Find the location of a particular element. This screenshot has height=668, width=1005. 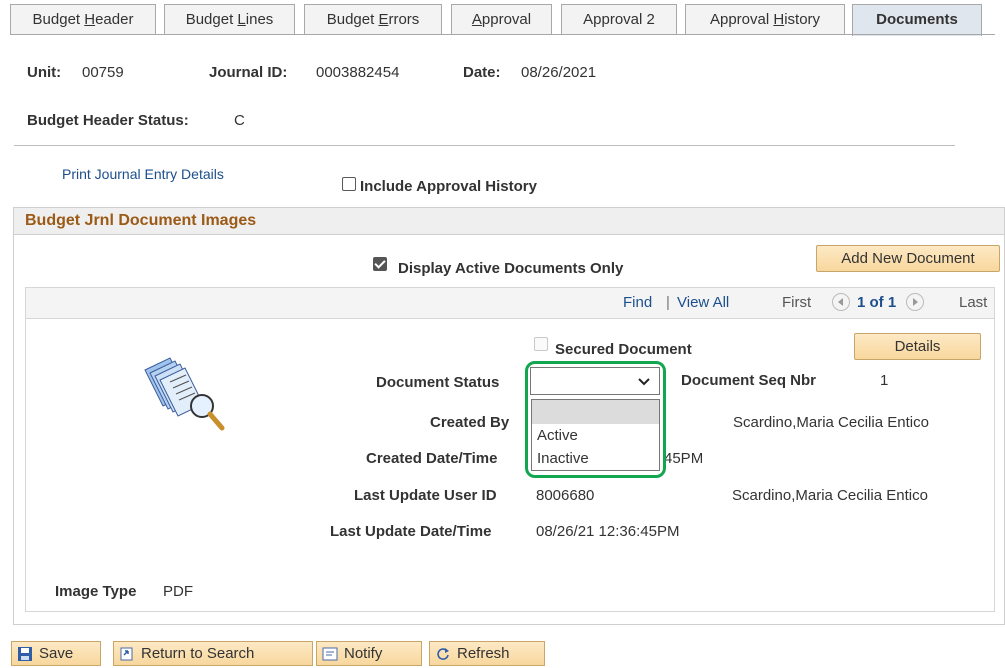

unit-label: Unit: is located at coordinates (44, 72).